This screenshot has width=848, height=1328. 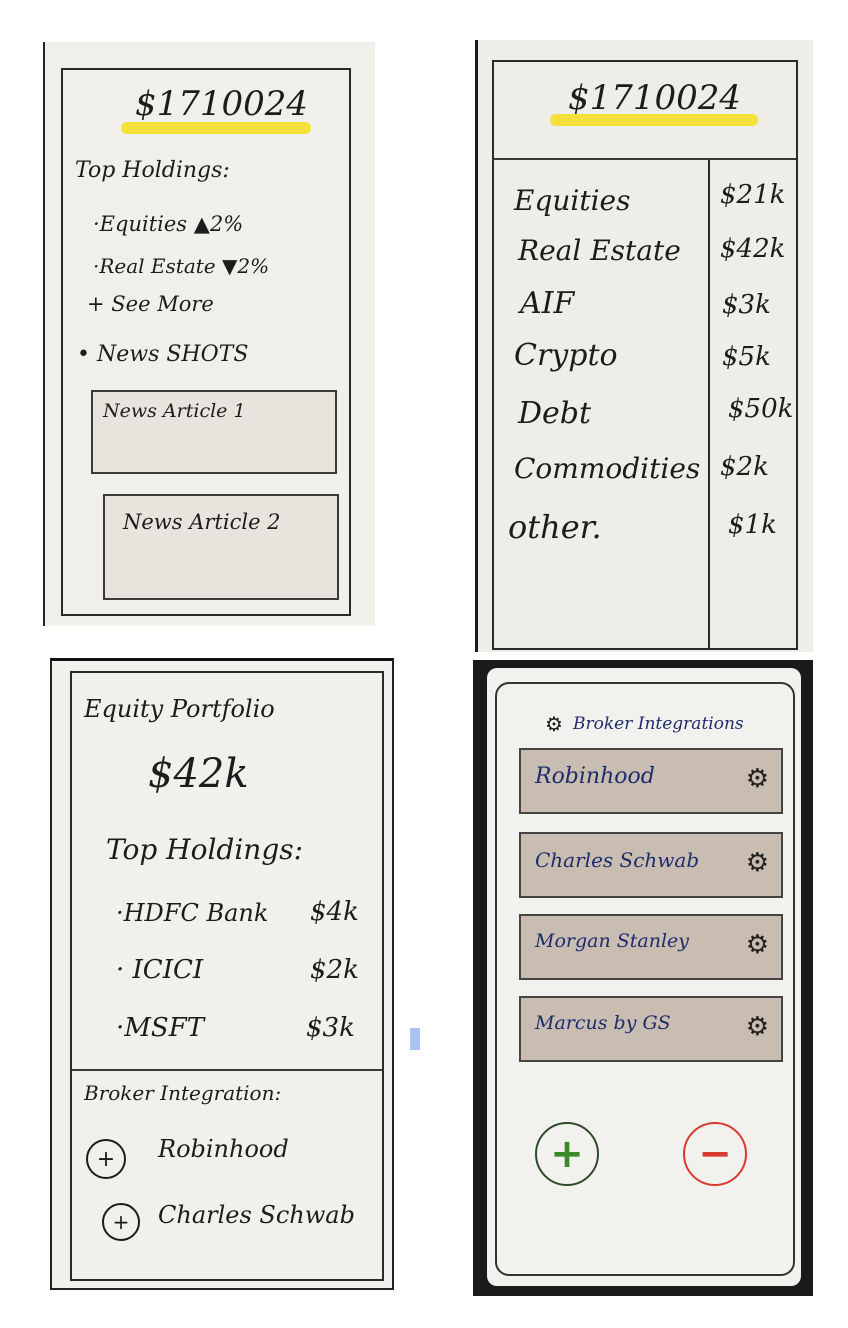 What do you see at coordinates (761, 409) in the screenshot?
I see `asset-value-debt: $50k` at bounding box center [761, 409].